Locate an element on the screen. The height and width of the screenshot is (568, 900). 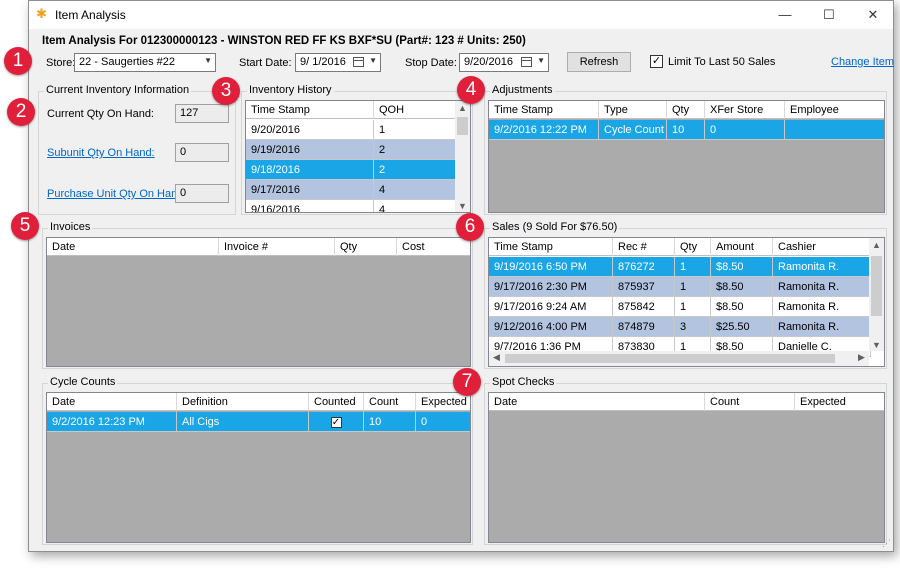
maximize-button: ☐ is located at coordinates (829, 15).